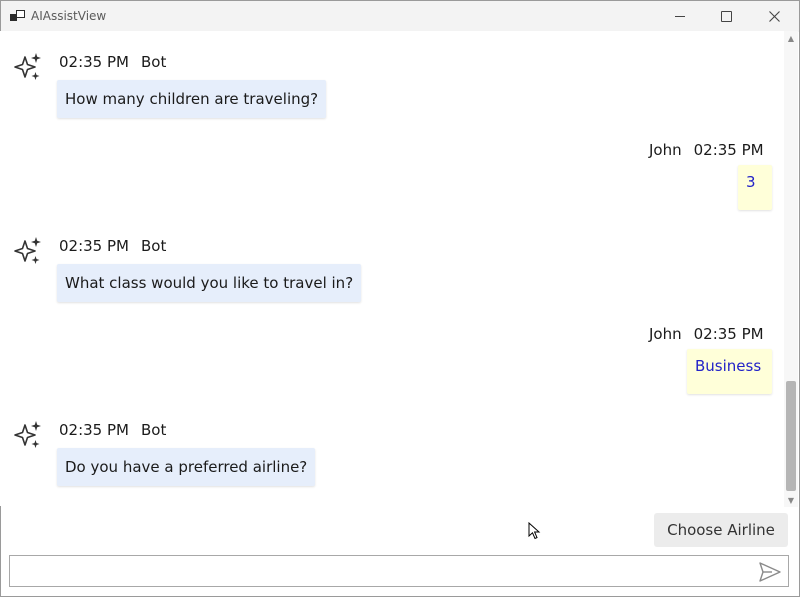 This screenshot has width=800, height=597. What do you see at coordinates (400, 16) in the screenshot?
I see `title-bar: AIAssistView` at bounding box center [400, 16].